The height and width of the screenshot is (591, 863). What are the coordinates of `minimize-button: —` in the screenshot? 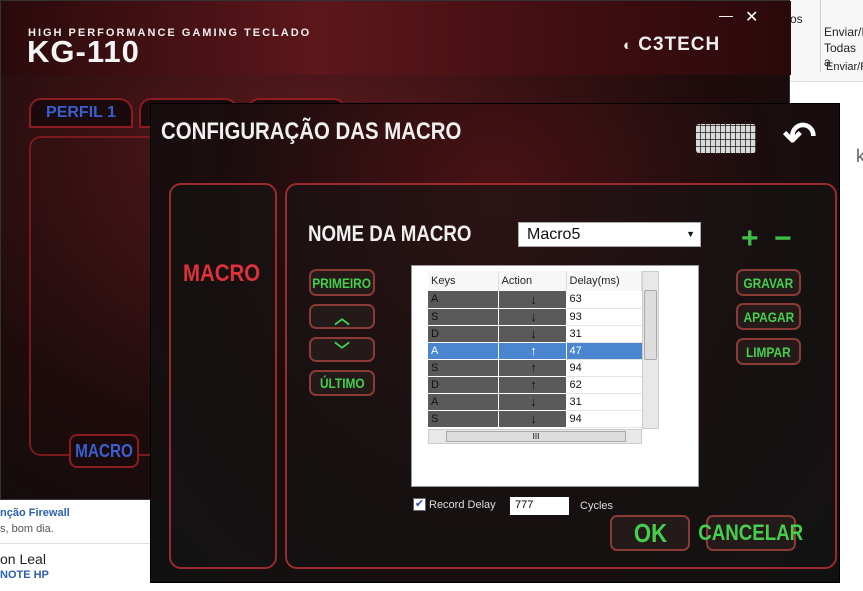 It's located at (726, 15).